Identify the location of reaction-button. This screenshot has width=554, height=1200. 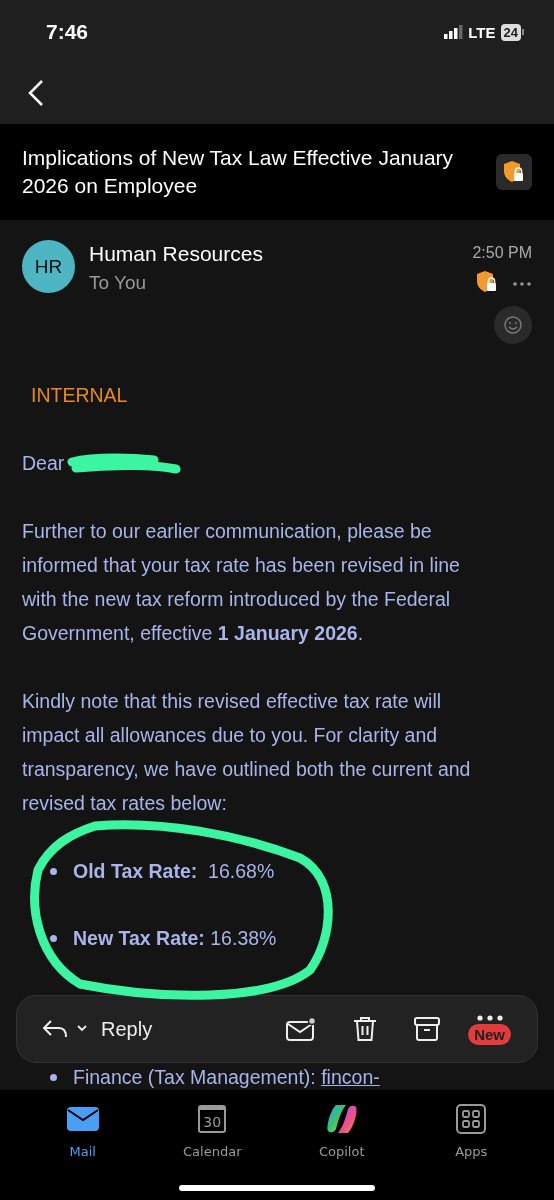
(513, 325).